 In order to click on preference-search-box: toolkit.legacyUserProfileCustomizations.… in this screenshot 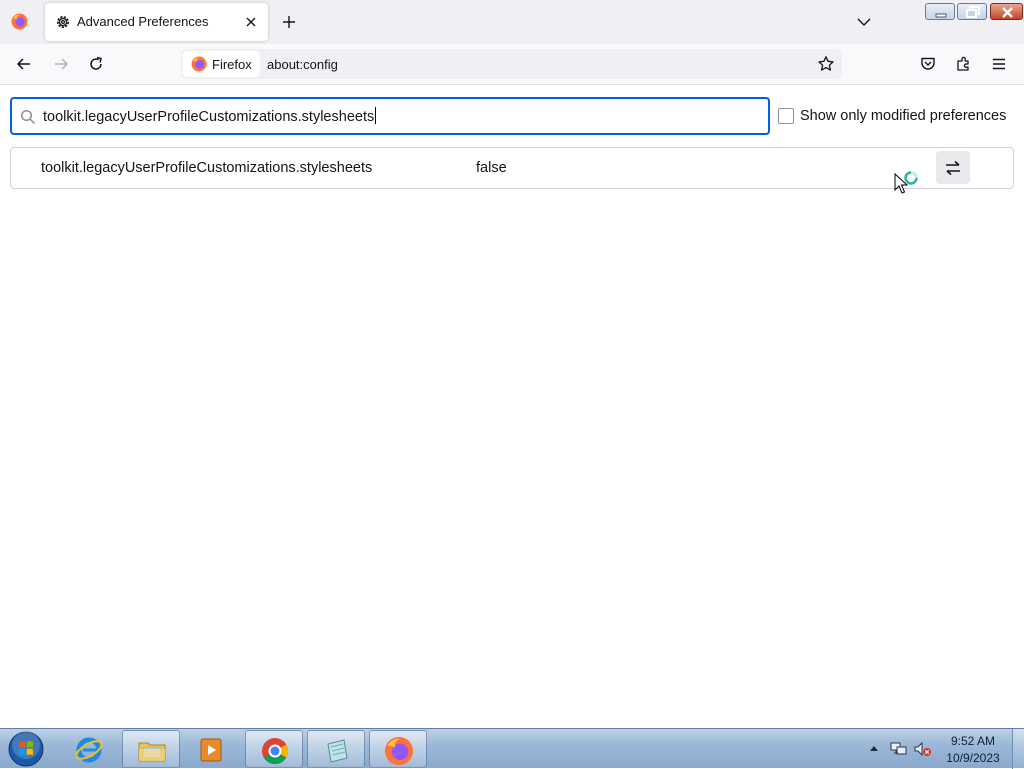, I will do `click(390, 116)`.